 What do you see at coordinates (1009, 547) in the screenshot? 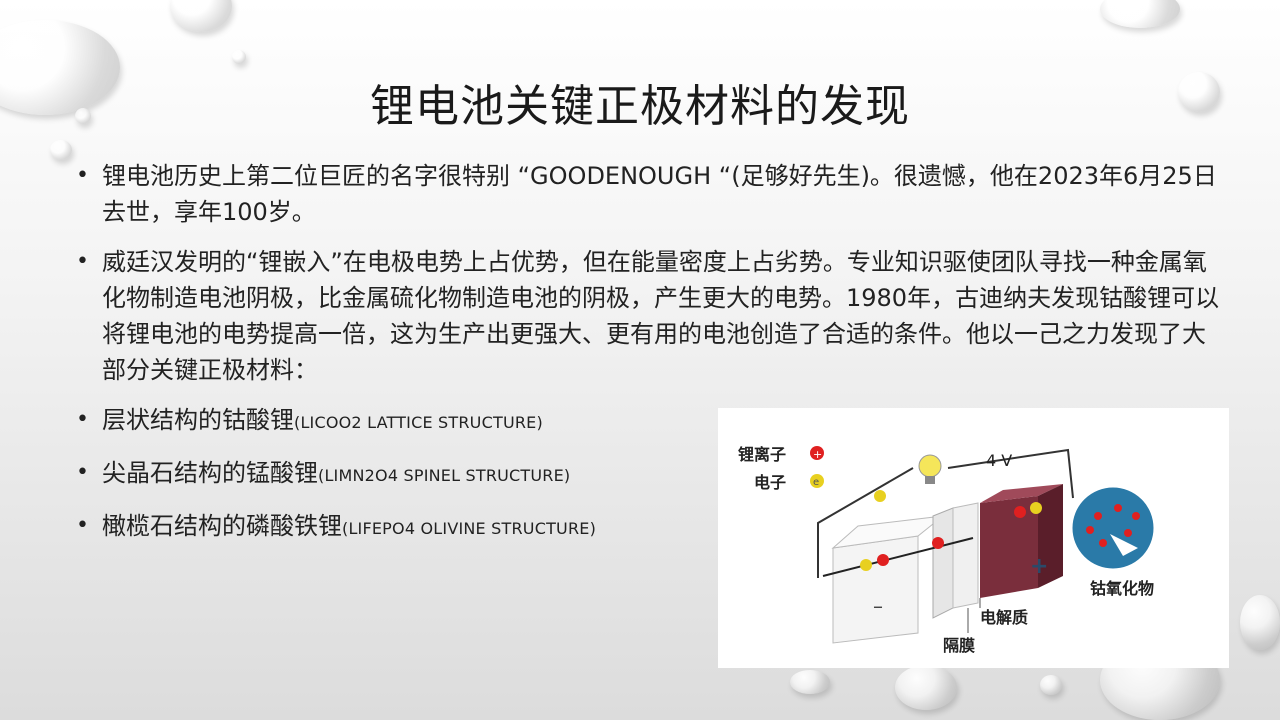
I see `cathode-block` at bounding box center [1009, 547].